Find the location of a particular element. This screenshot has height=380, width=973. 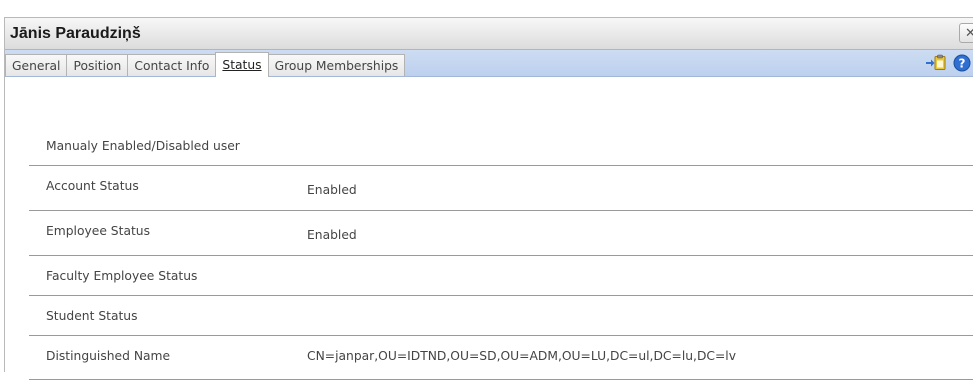

window-titlebar: Jānis Paraudziņš ✕ is located at coordinates (489, 34).